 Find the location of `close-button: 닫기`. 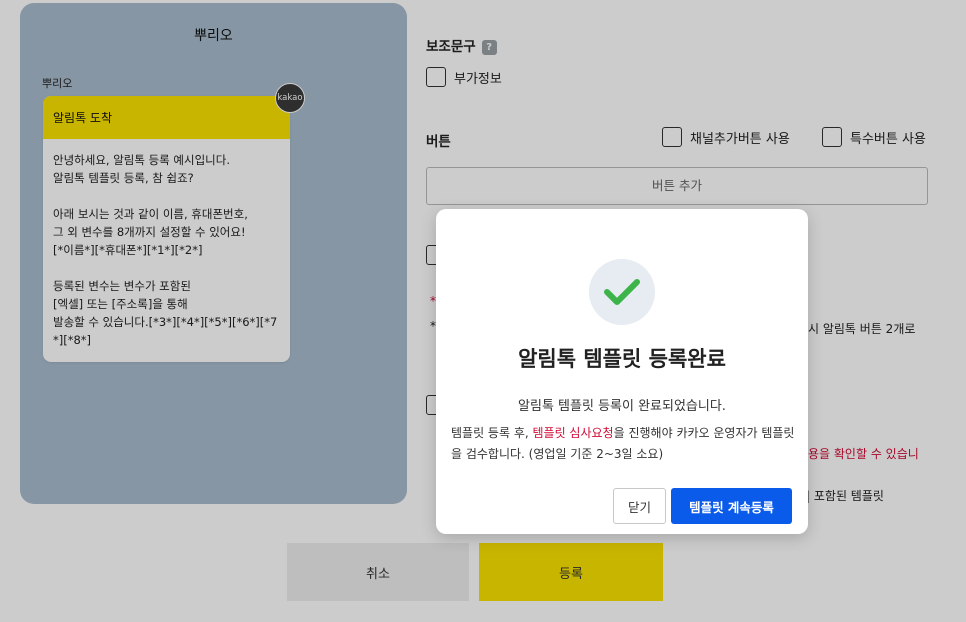

close-button: 닫기 is located at coordinates (639, 506).